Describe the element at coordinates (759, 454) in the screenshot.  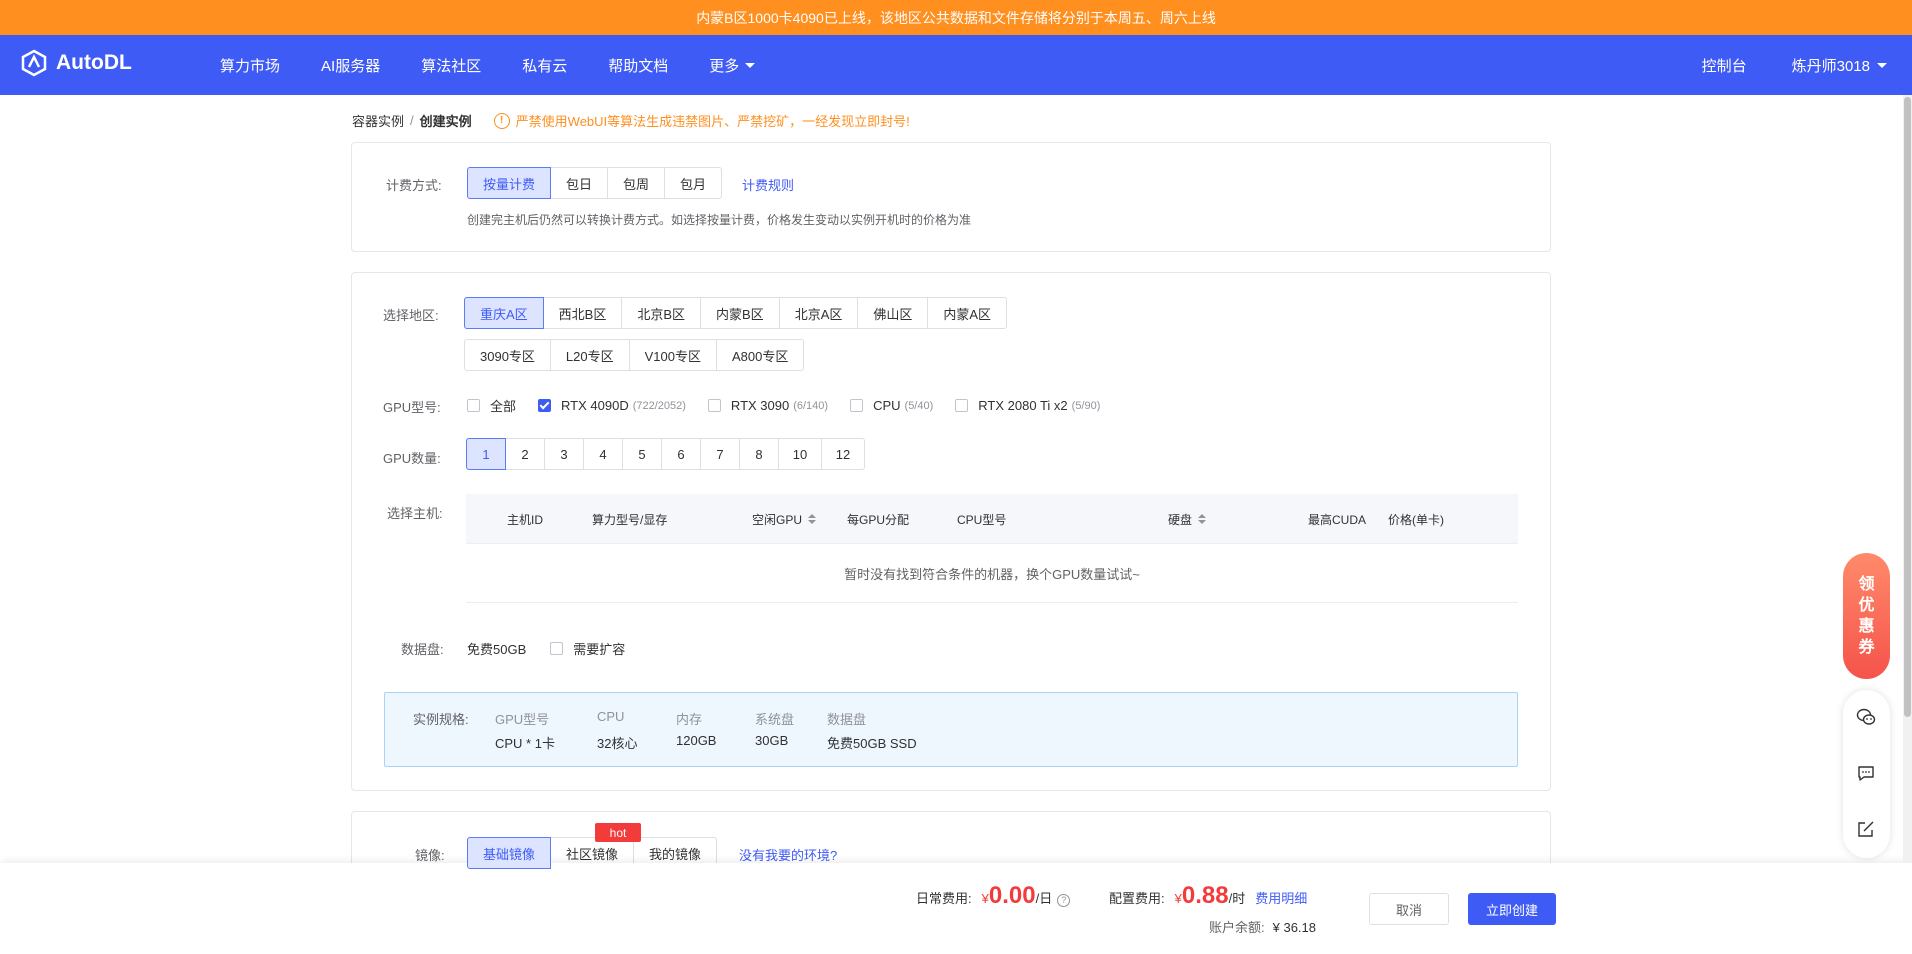
I see `gpu-count-option: 8` at that location.